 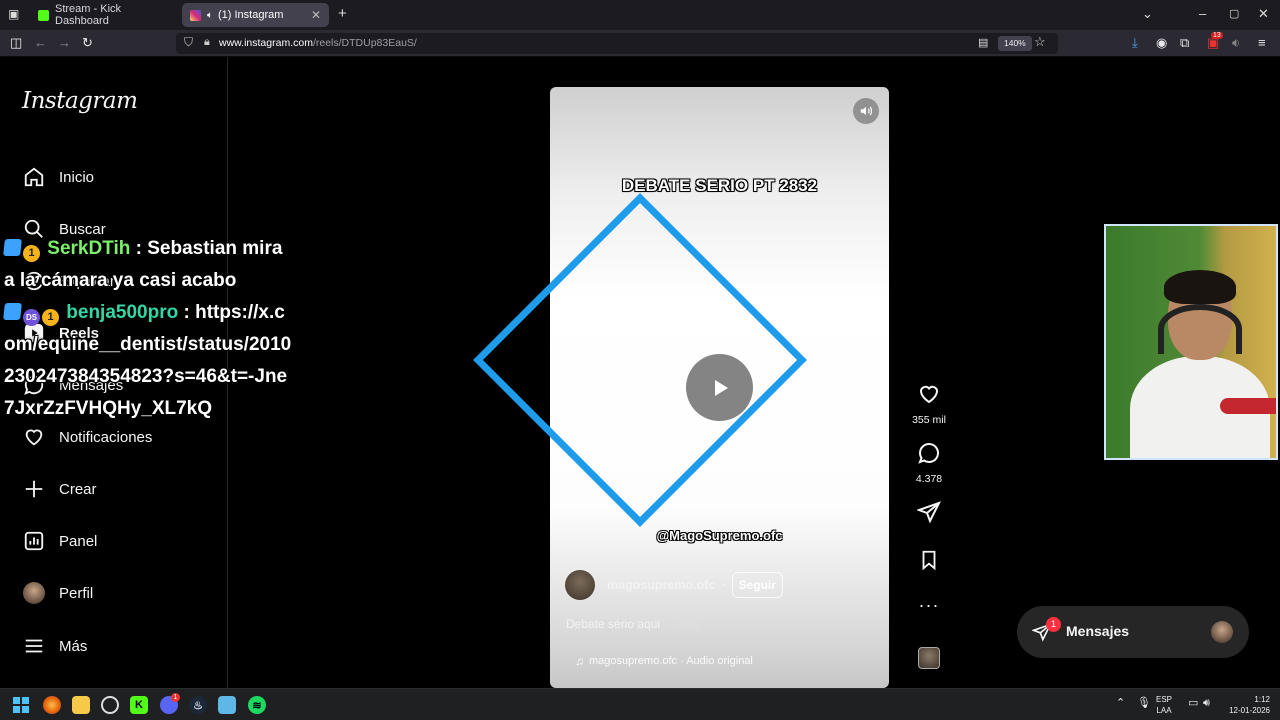 What do you see at coordinates (54, 646) in the screenshot?
I see `sidebar-item-mas: Más` at bounding box center [54, 646].